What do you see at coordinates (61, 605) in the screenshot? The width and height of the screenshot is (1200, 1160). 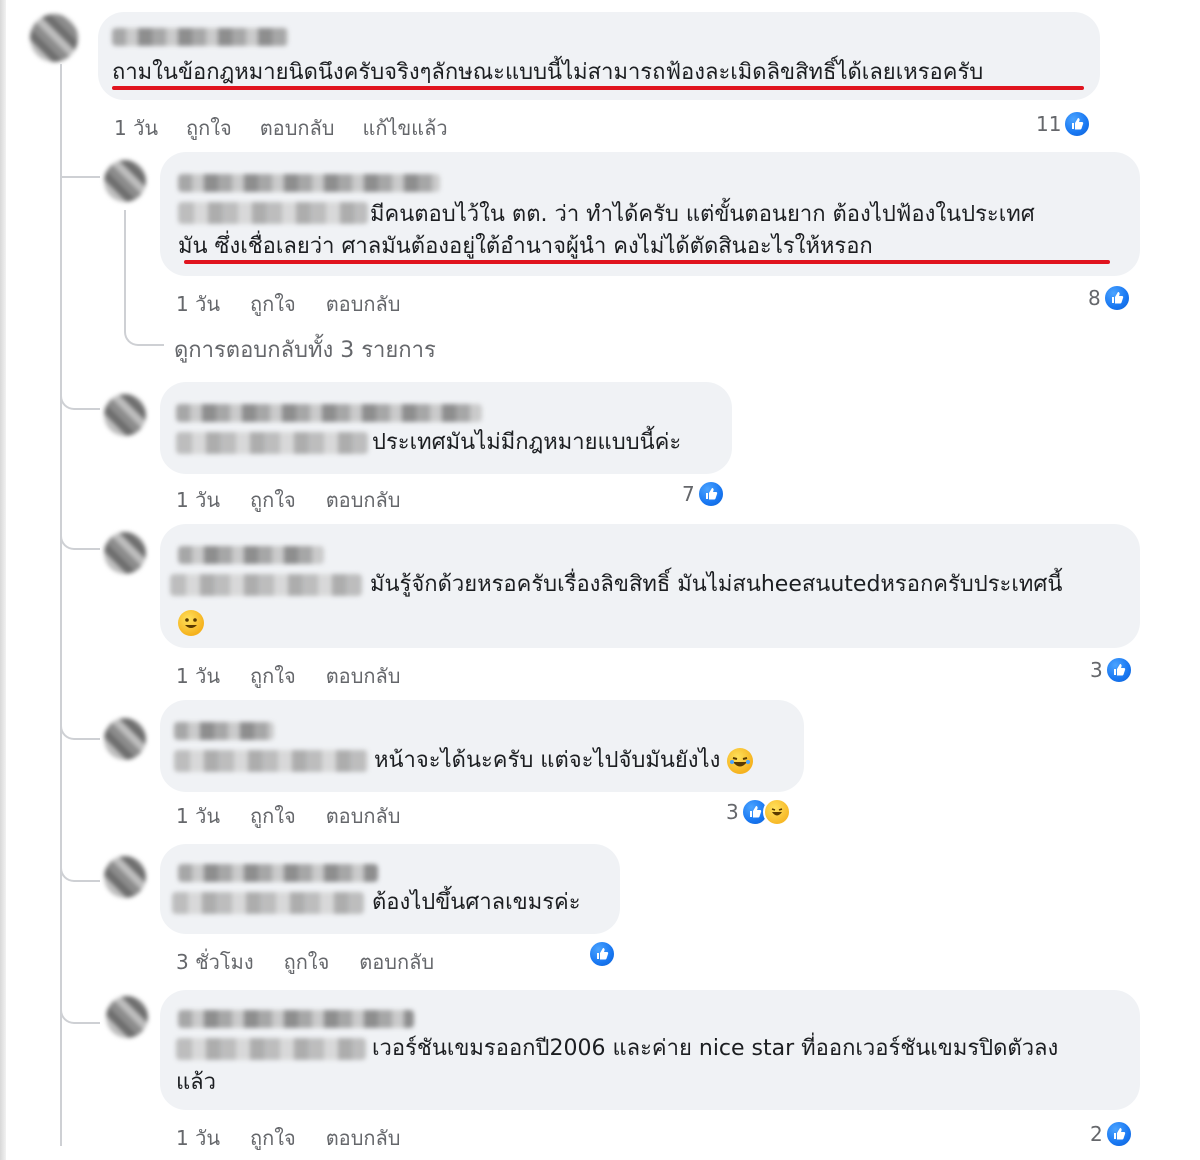 I see `thread-line` at bounding box center [61, 605].